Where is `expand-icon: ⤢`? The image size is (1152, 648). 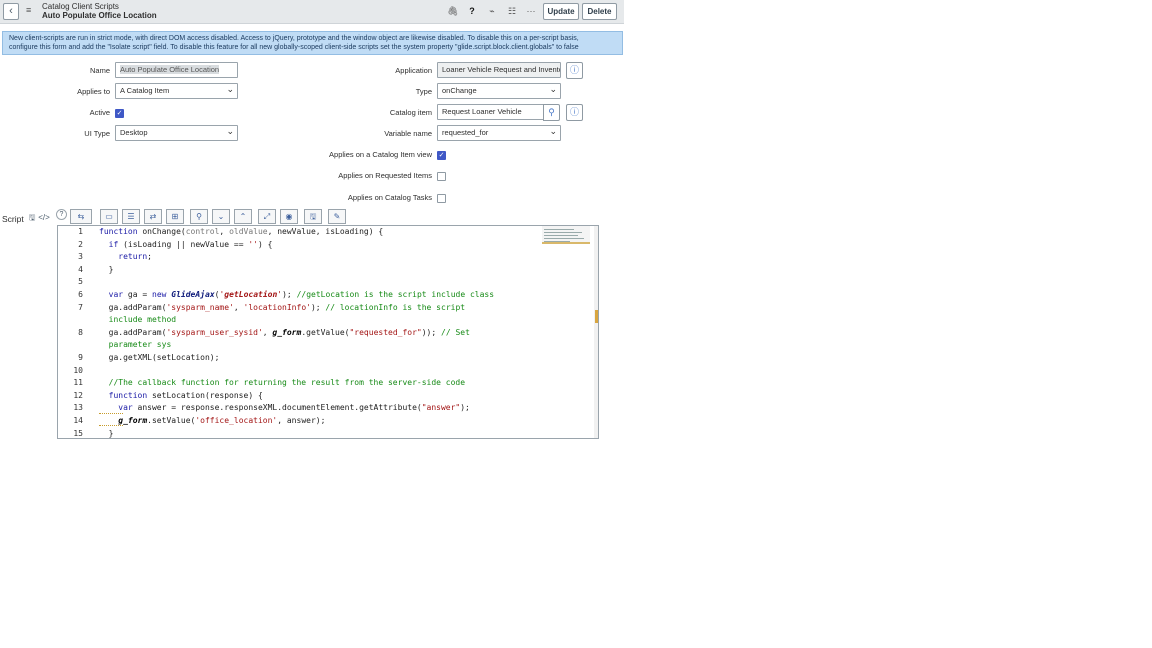 expand-icon: ⤢ is located at coordinates (267, 216).